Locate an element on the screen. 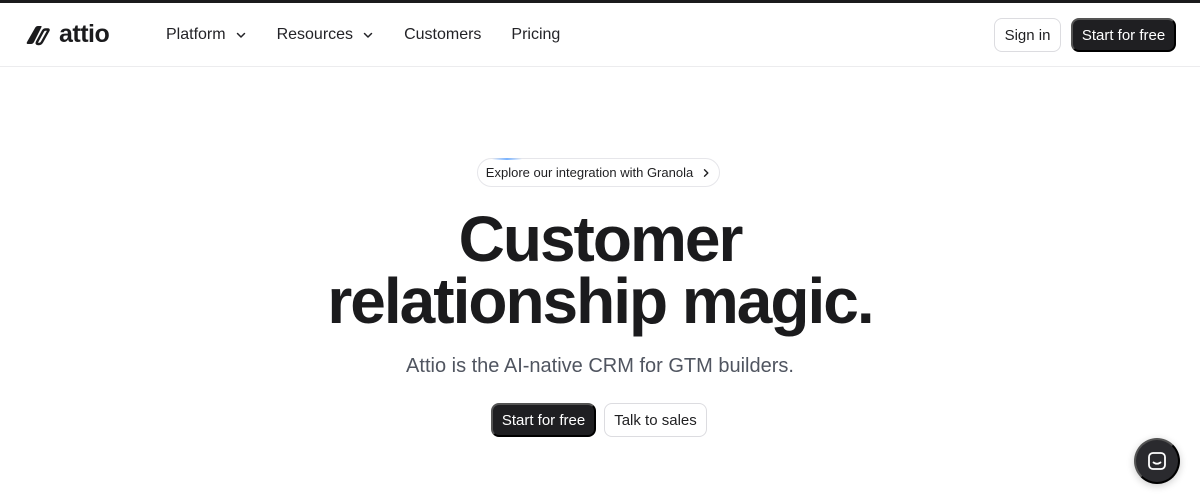 The width and height of the screenshot is (1200, 499). nav-item-platform: Platform is located at coordinates (206, 35).